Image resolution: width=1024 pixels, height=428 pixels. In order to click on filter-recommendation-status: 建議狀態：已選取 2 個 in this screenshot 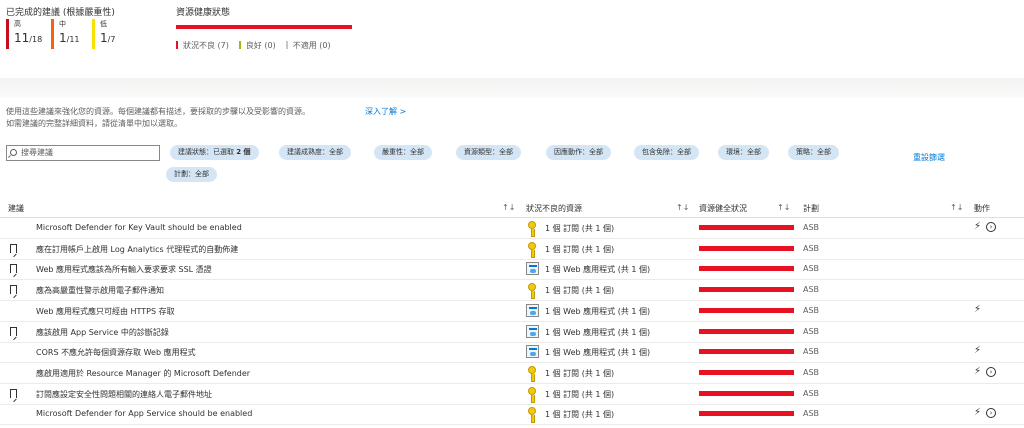, I will do `click(214, 152)`.